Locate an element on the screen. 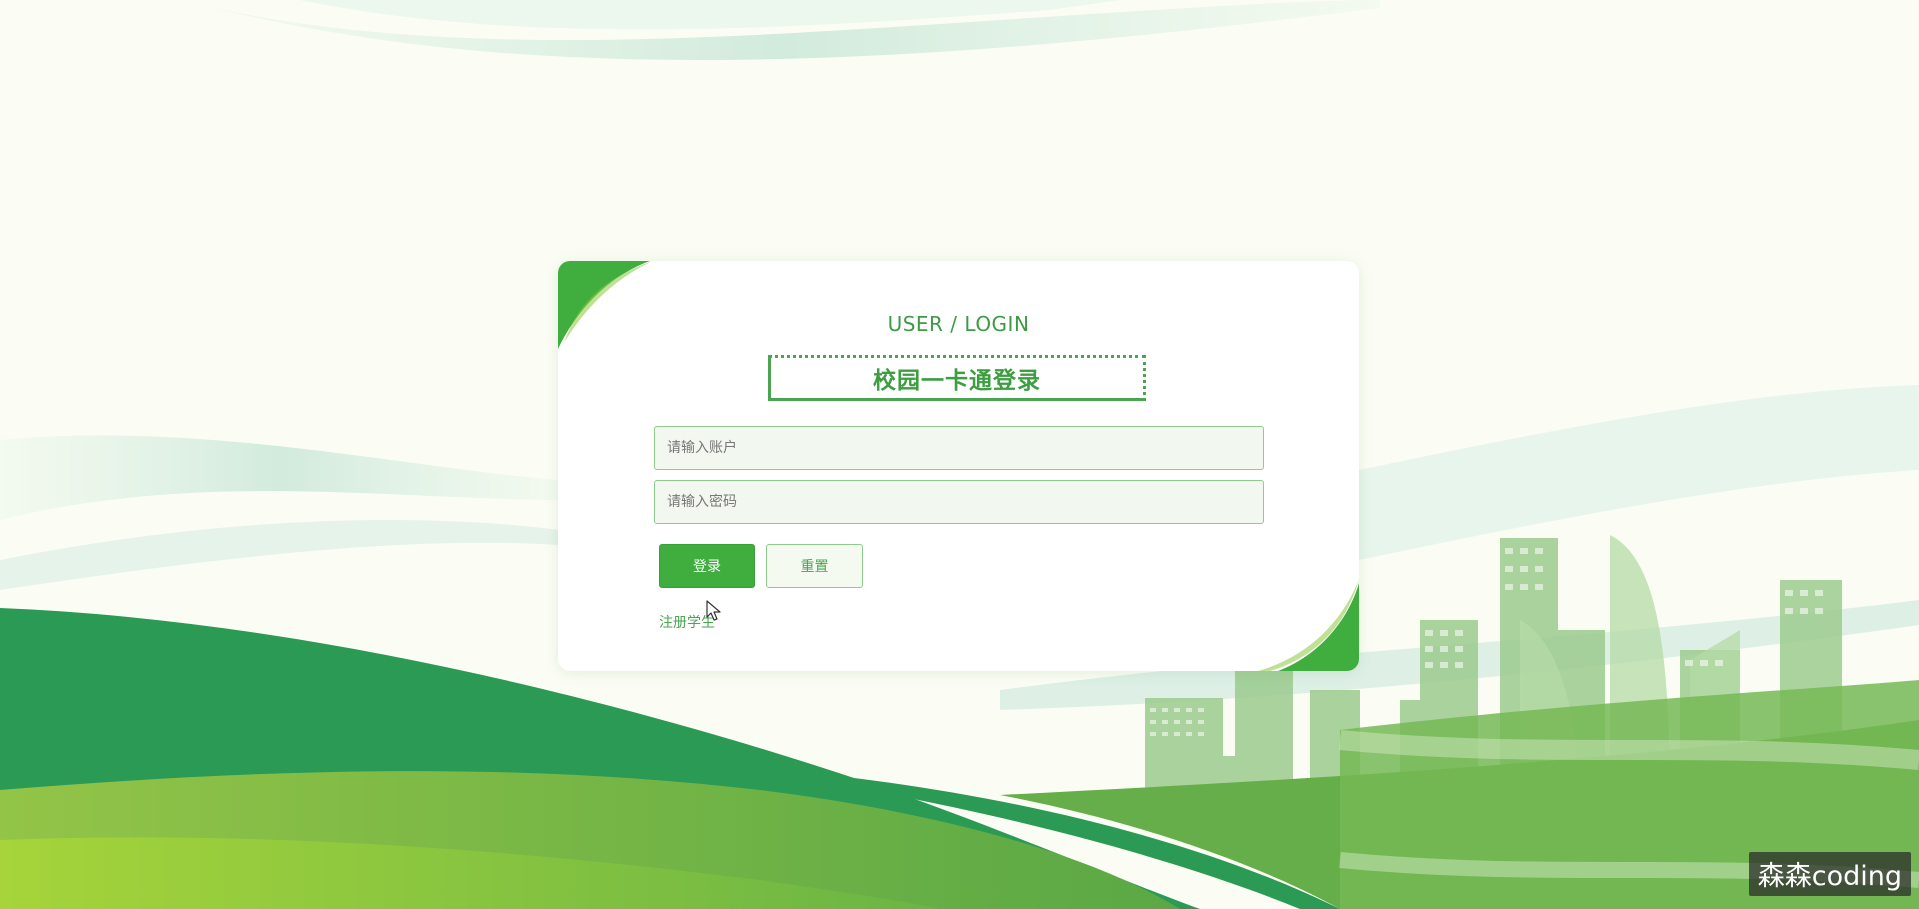 Image resolution: width=1919 pixels, height=909 pixels. title-frame: 校园一卡通登录 is located at coordinates (957, 378).